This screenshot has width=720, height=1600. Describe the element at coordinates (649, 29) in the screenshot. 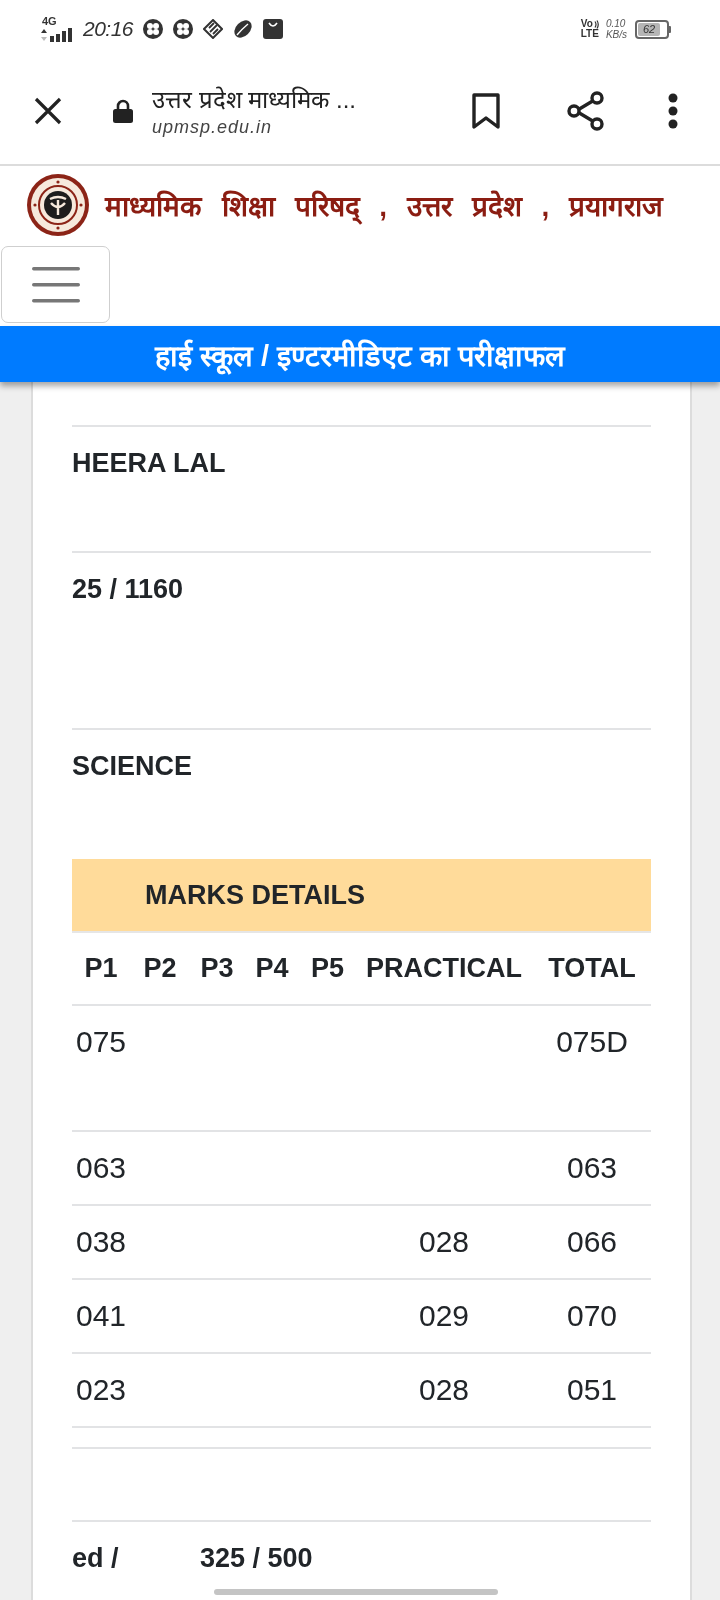

I see `battery-percent: 62` at that location.